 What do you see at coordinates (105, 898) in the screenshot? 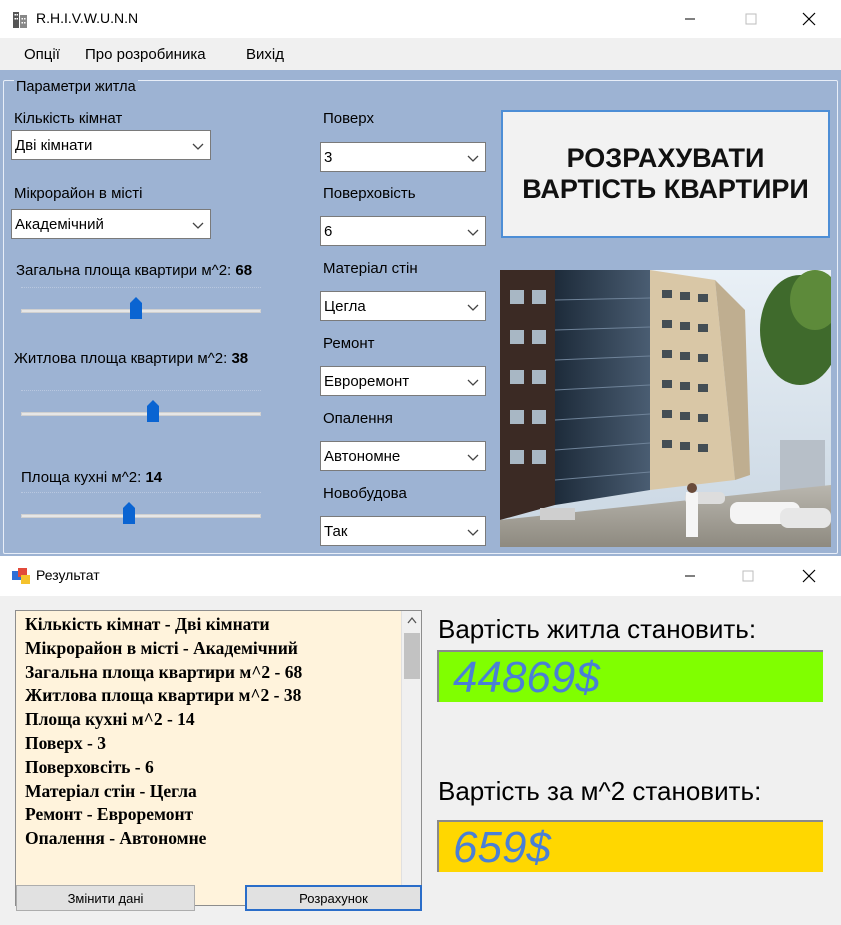
I see `change-data-button: Змінити дані` at bounding box center [105, 898].